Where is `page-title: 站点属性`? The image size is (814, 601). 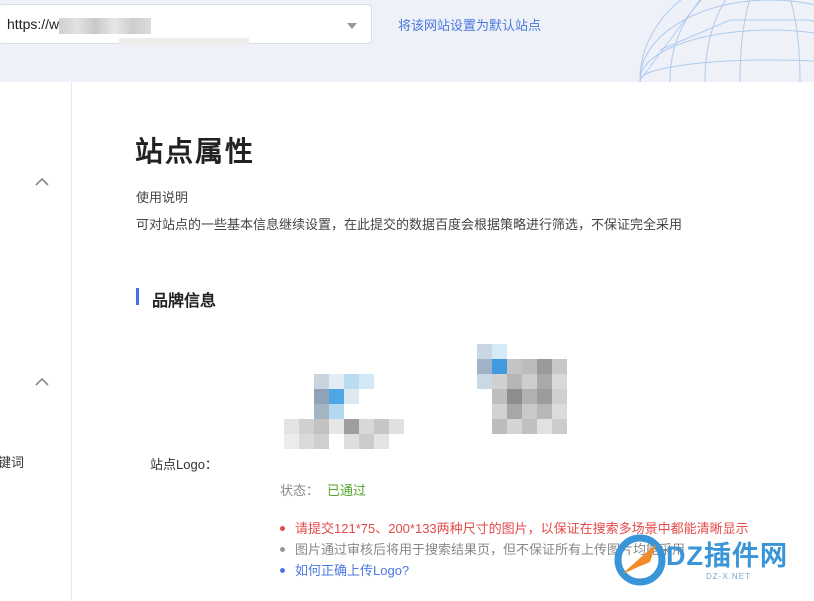
page-title: 站点属性 is located at coordinates (195, 151).